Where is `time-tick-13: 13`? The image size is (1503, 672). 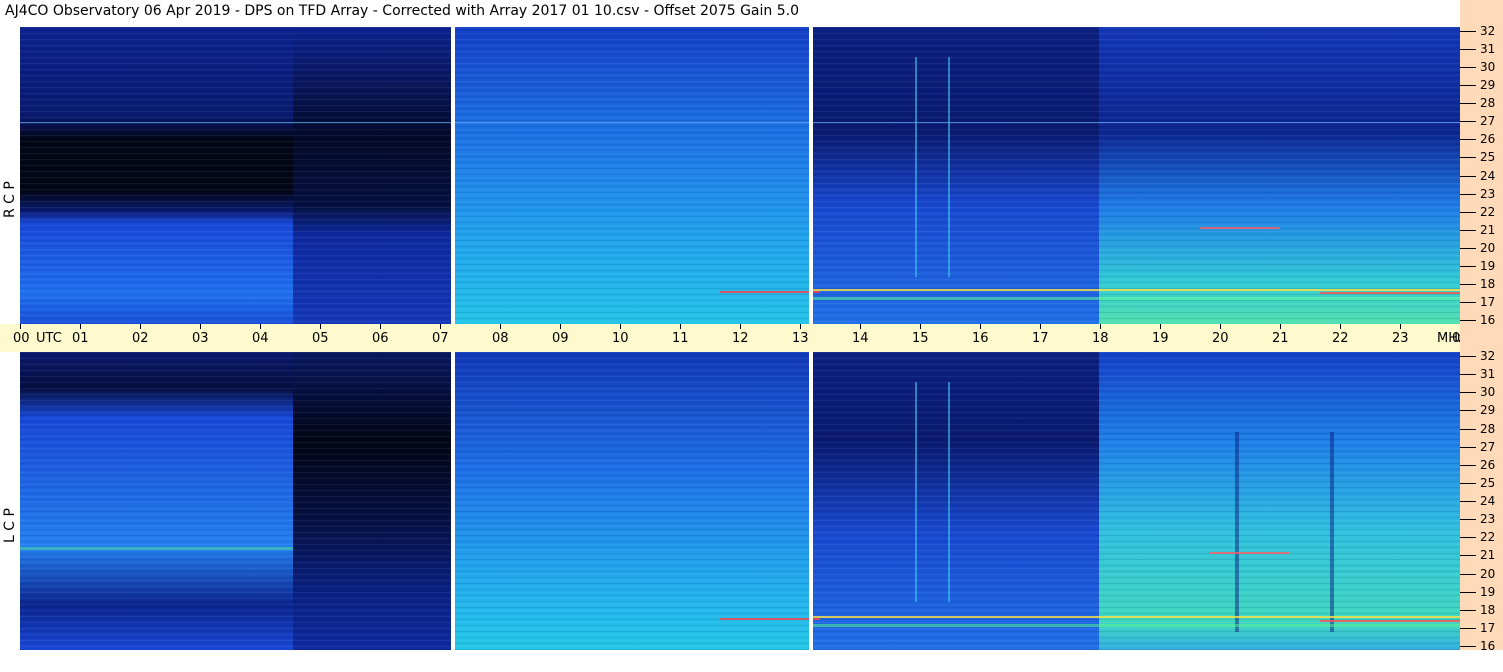
time-tick-13: 13 is located at coordinates (800, 338).